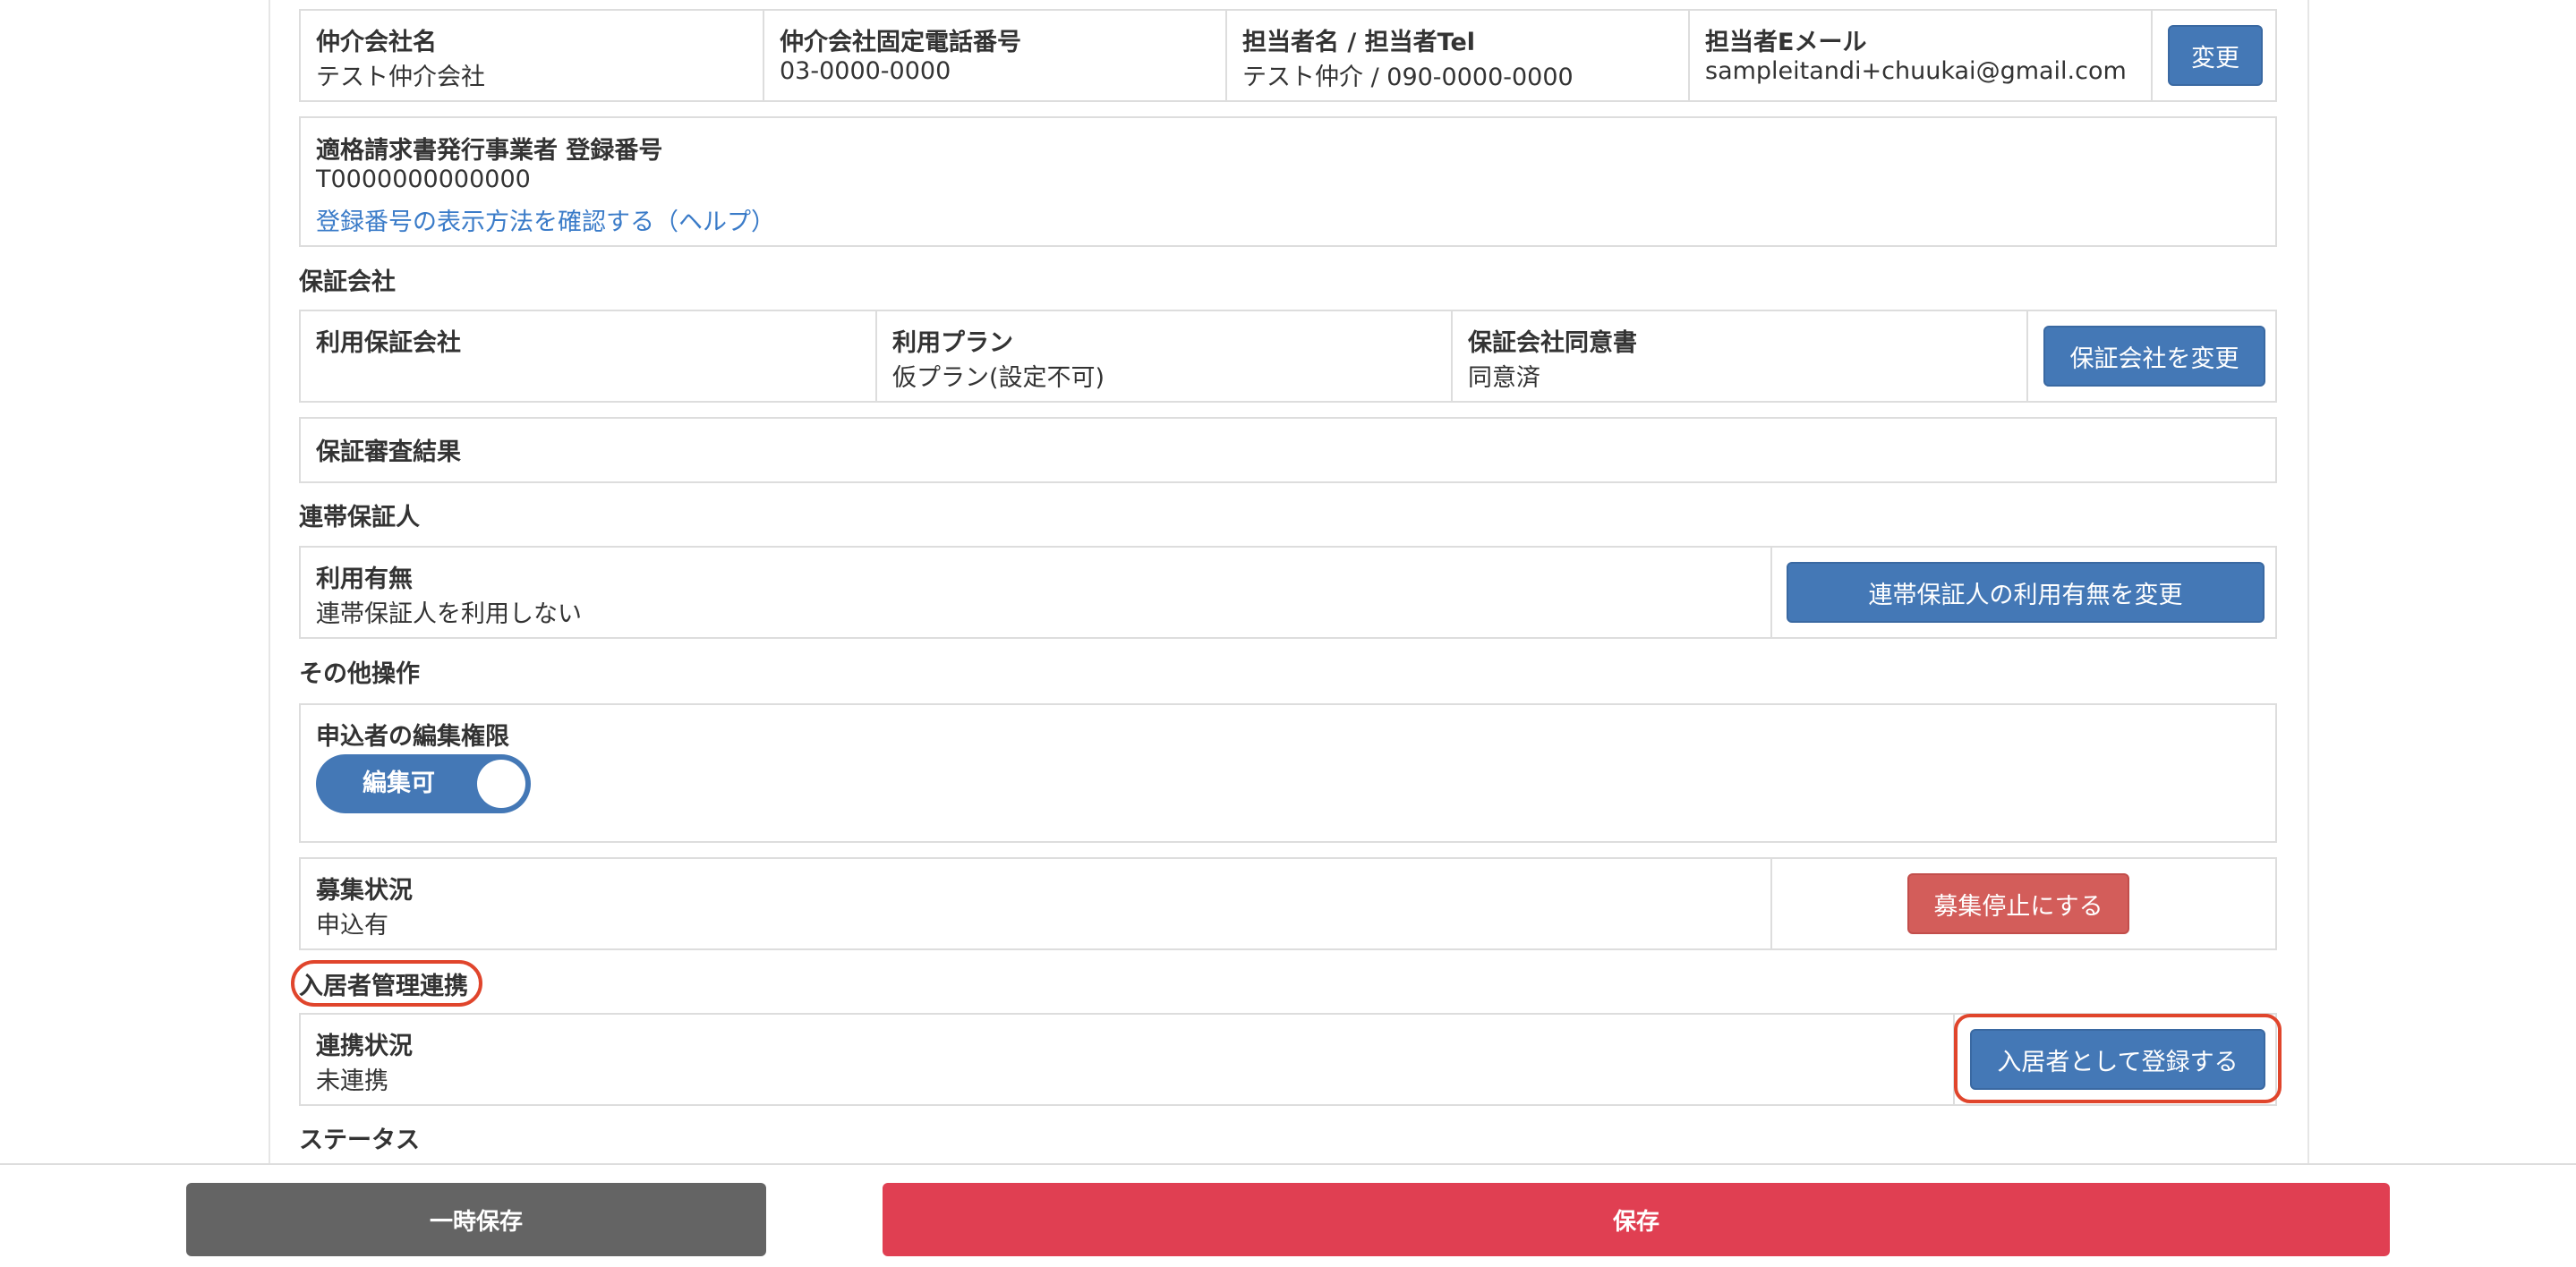 The height and width of the screenshot is (1267, 2576). I want to click on broker-email-cell: 担当者Eメール sampleitandi+chuukai@gmail.com, so click(1919, 55).